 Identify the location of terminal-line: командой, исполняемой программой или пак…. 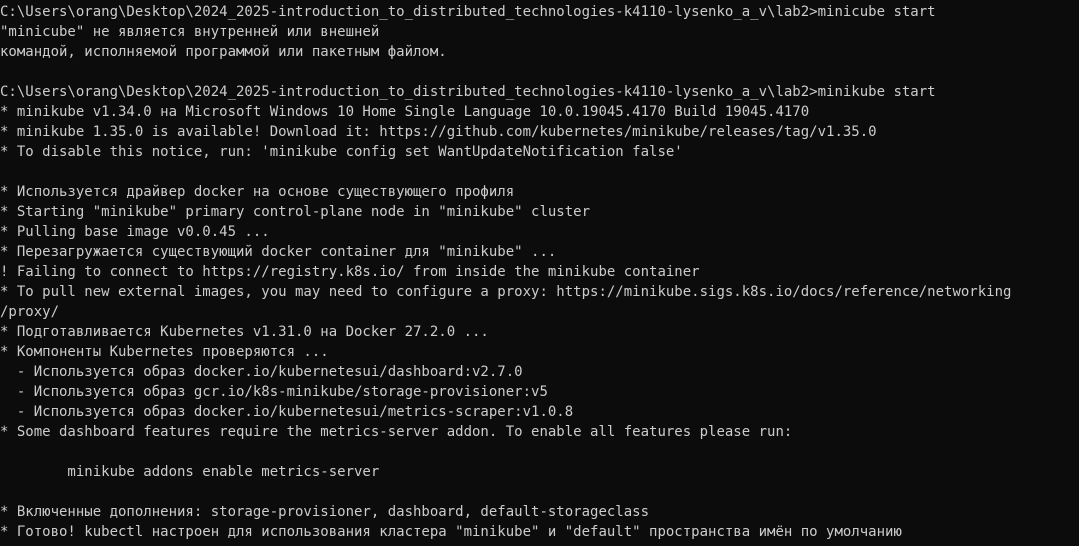
(223, 52).